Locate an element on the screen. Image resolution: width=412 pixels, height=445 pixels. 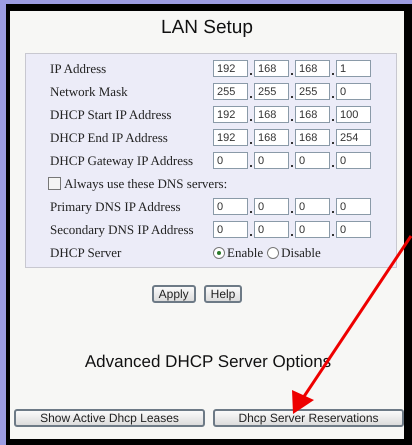
field-label: IP Address is located at coordinates (79, 68).